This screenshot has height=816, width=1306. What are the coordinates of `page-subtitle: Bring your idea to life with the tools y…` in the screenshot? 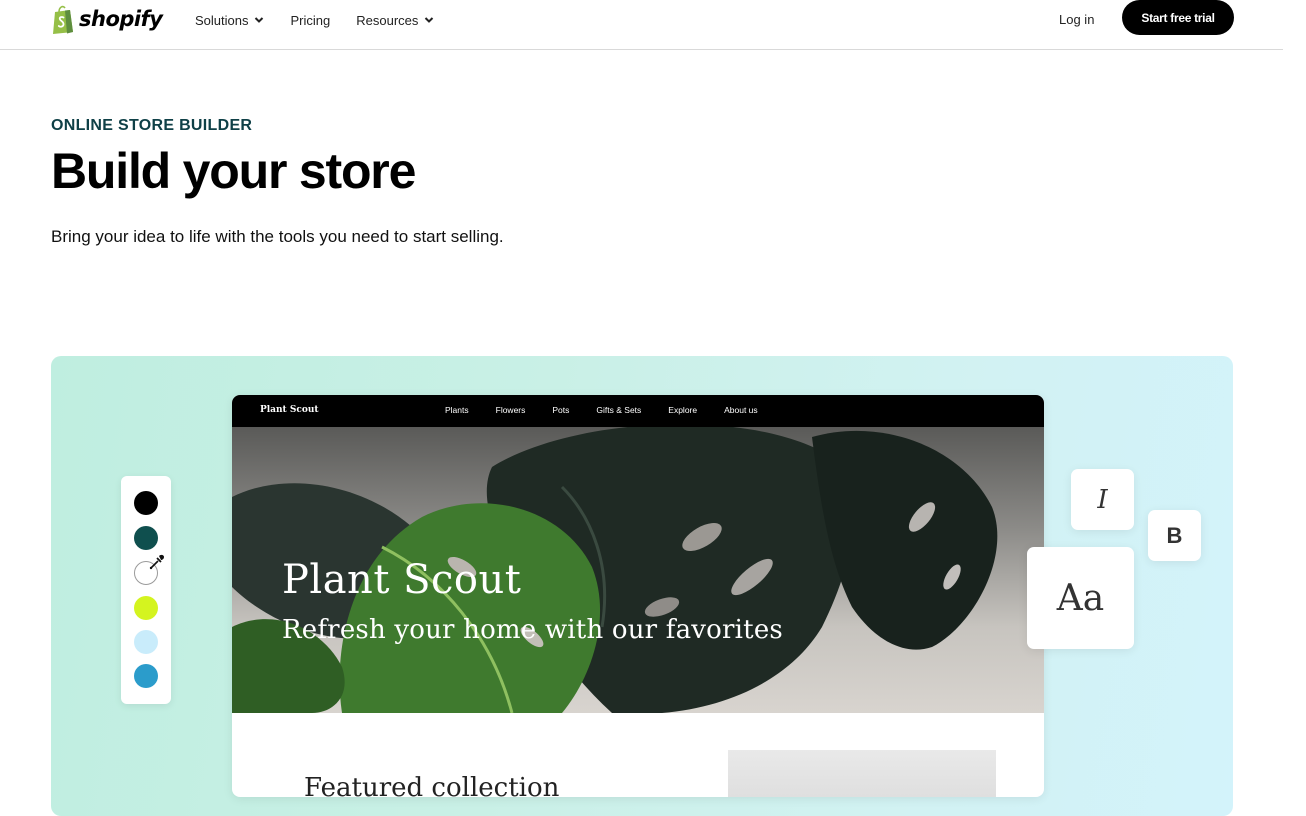 It's located at (277, 236).